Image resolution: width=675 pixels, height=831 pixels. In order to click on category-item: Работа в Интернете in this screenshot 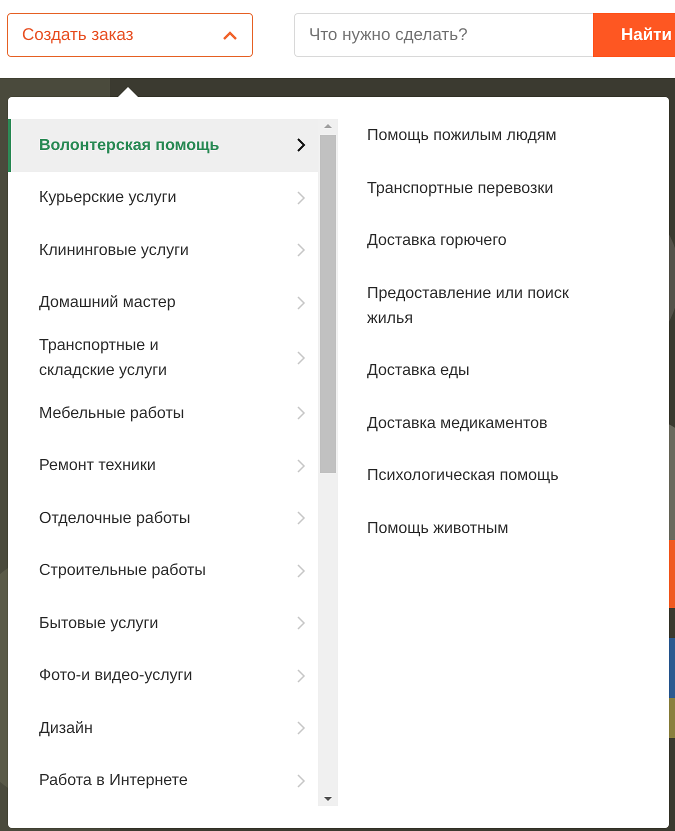, I will do `click(163, 780)`.